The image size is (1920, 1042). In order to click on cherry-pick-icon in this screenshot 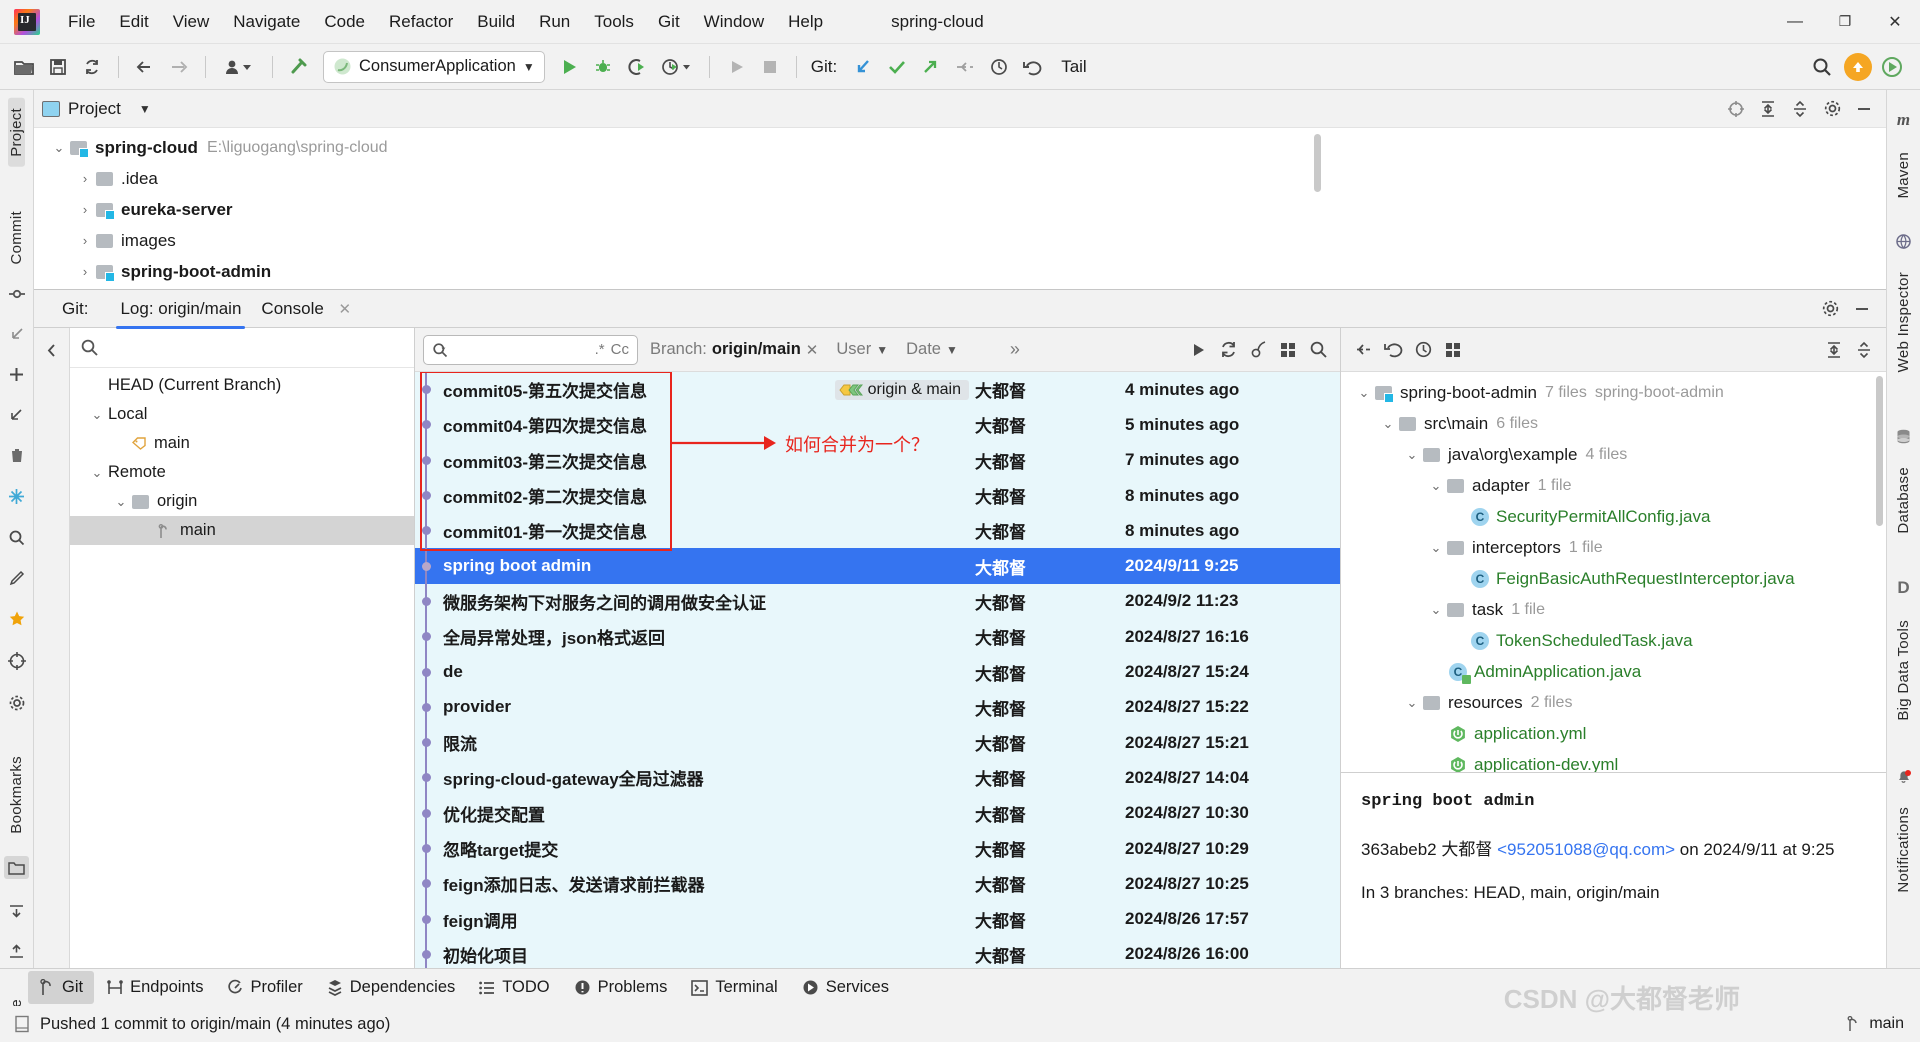, I will do `click(1258, 350)`.